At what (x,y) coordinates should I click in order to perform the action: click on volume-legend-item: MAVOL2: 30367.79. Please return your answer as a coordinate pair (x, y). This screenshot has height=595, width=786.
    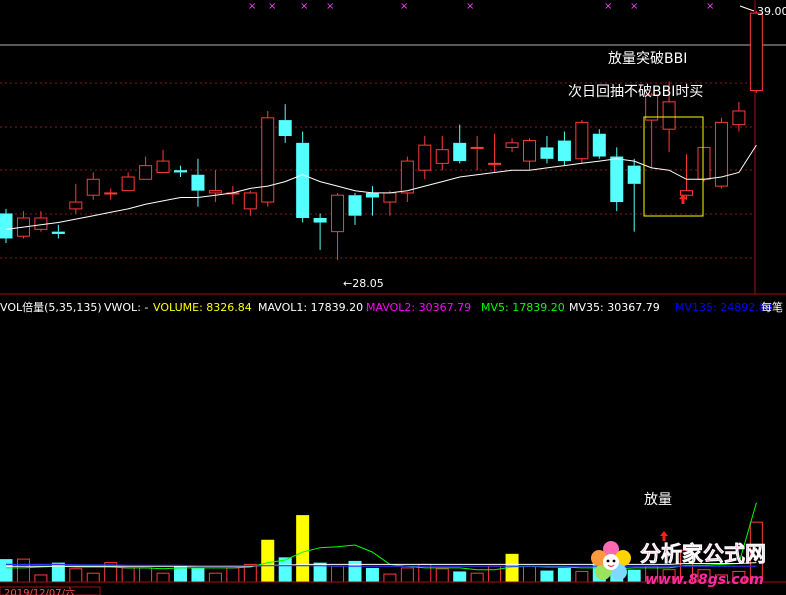
    Looking at the image, I should click on (418, 307).